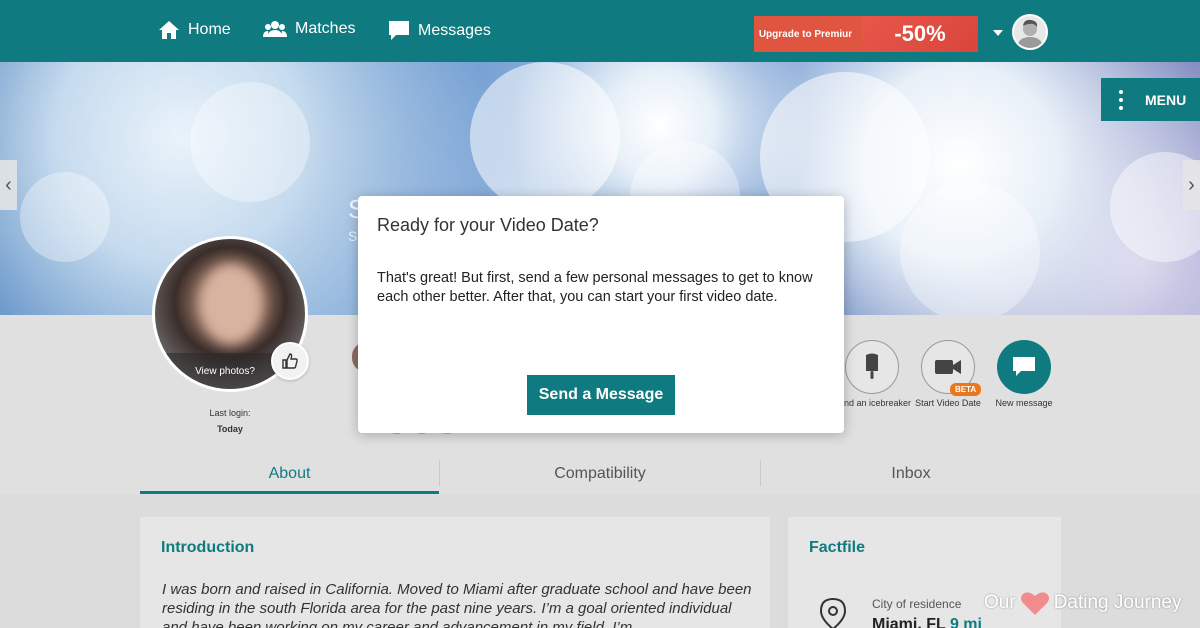 Image resolution: width=1200 pixels, height=628 pixels. I want to click on factfile-heading: Factfile, so click(837, 547).